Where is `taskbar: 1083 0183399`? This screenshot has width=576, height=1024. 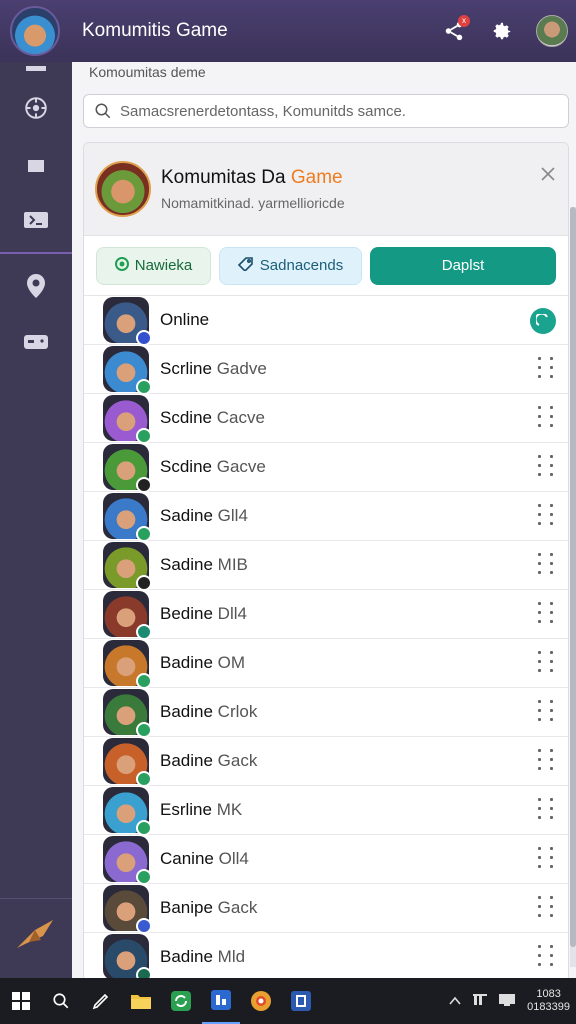
taskbar: 1083 0183399 is located at coordinates (288, 1001).